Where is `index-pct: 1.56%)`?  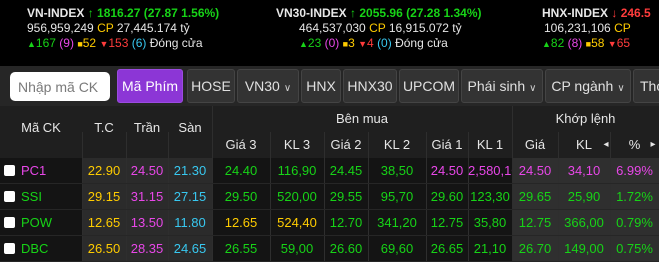
index-pct: 1.56%) is located at coordinates (200, 13).